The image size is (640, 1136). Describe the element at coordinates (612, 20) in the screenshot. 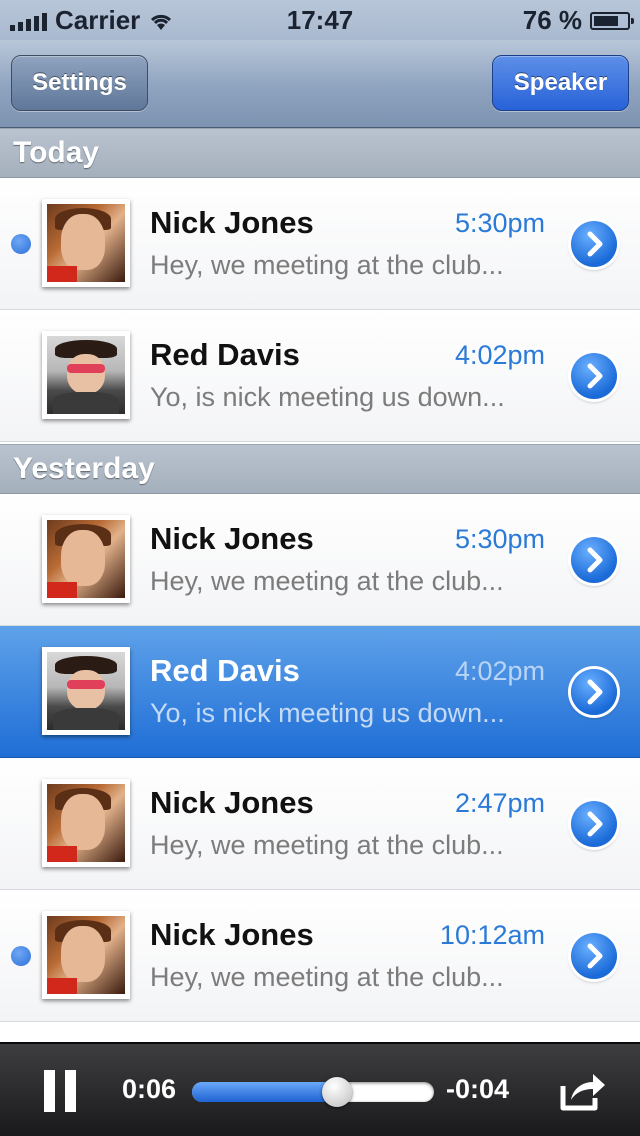

I see `battery-icon` at that location.